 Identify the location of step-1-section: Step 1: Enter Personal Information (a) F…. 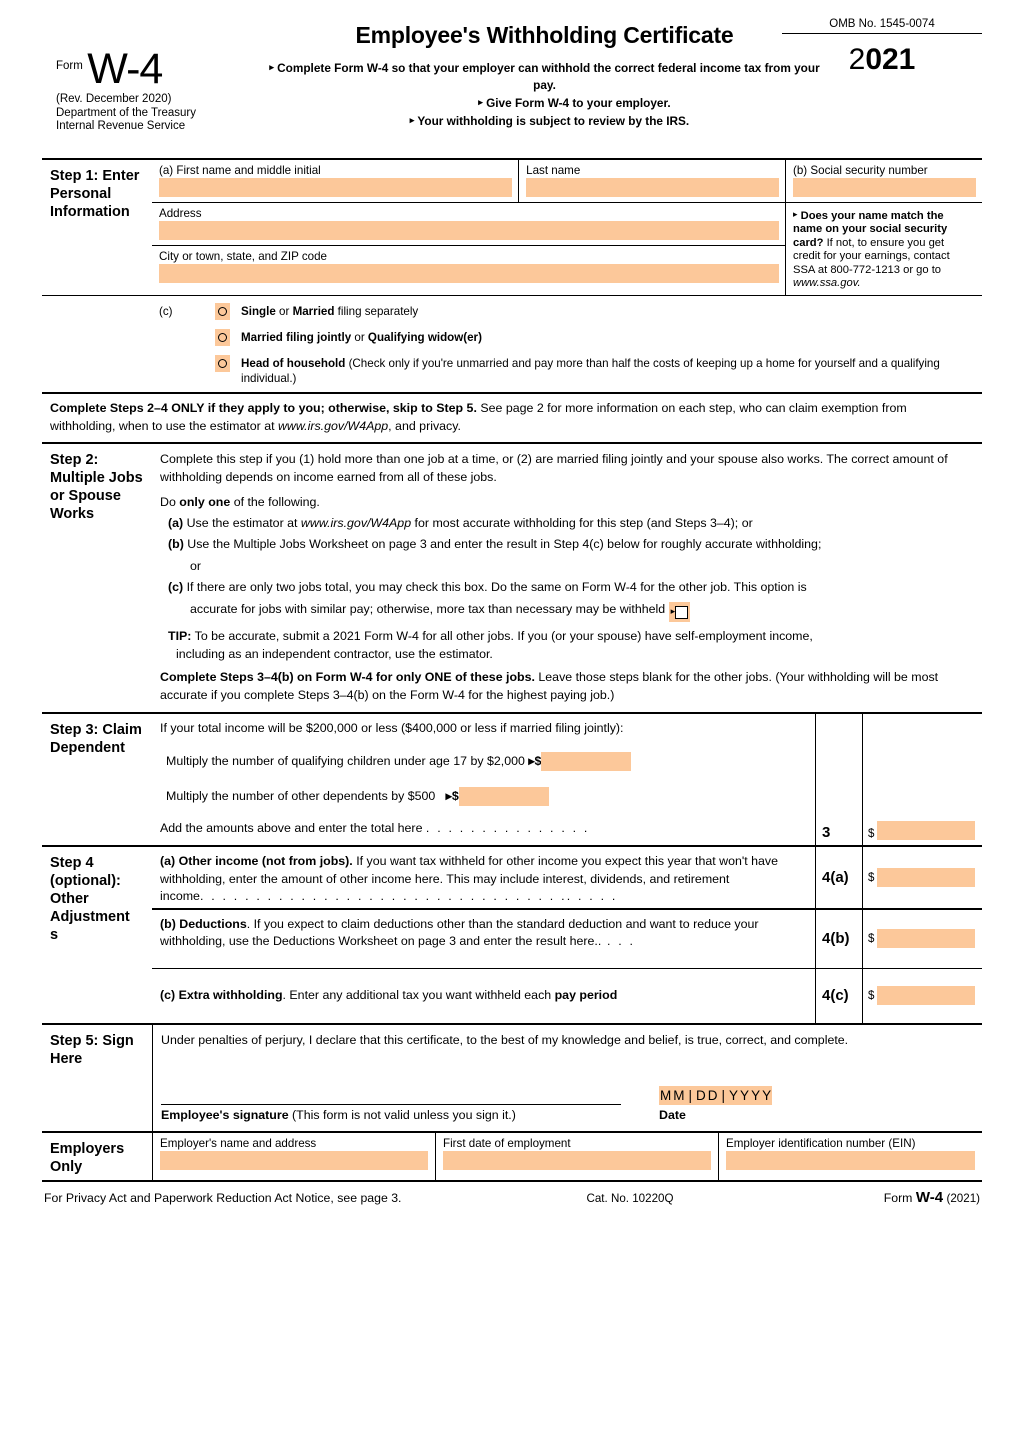
(512, 228).